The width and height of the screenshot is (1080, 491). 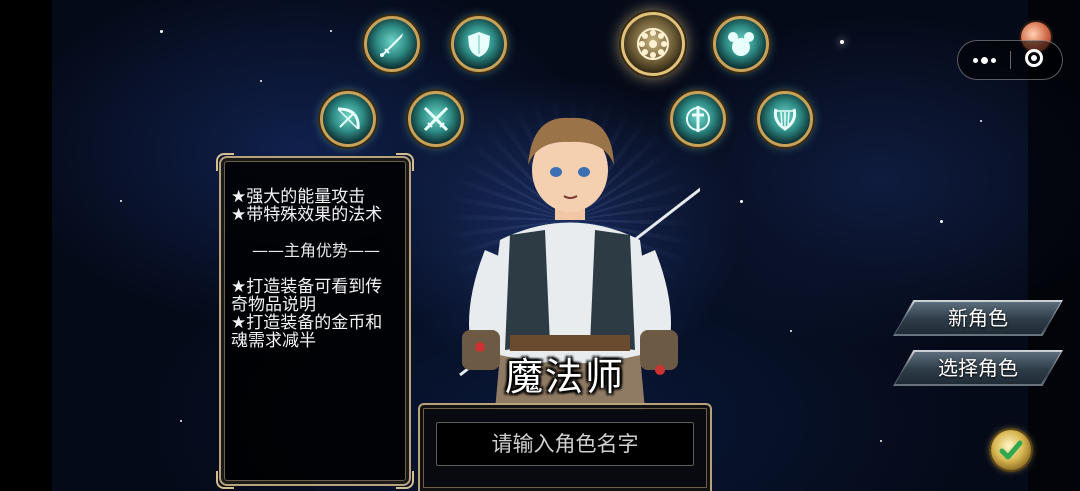 I want to click on class-icon-shield, so click(x=479, y=44).